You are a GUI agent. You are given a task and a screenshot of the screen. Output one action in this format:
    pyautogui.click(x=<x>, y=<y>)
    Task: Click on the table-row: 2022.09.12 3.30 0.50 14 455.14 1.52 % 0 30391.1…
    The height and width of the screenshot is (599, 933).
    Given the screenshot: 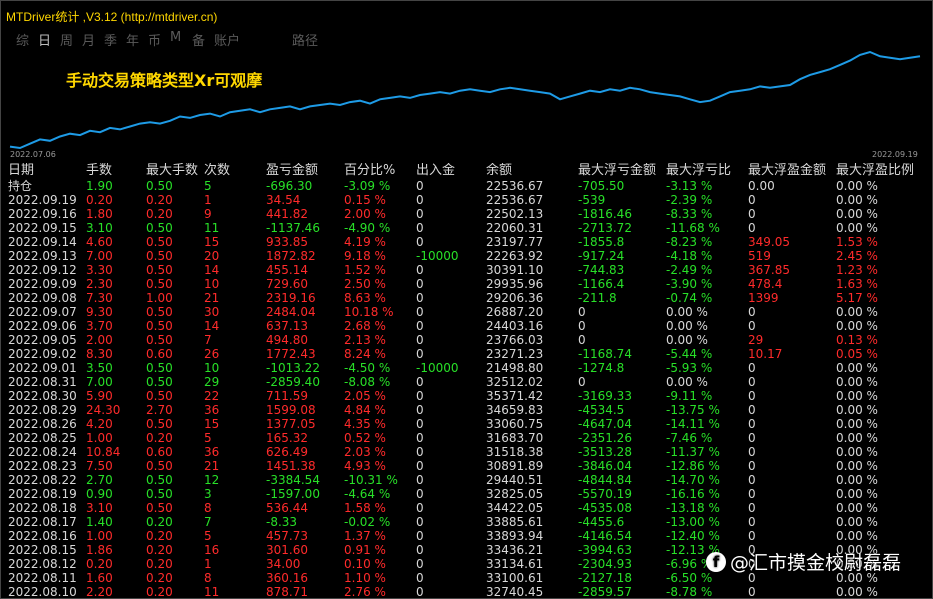 What is the action you would take?
    pyautogui.click(x=465, y=270)
    